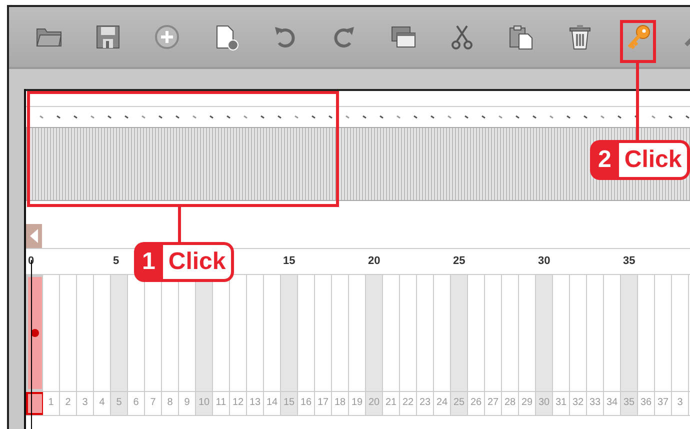  What do you see at coordinates (340, 403) in the screenshot?
I see `frame-number: 18` at bounding box center [340, 403].